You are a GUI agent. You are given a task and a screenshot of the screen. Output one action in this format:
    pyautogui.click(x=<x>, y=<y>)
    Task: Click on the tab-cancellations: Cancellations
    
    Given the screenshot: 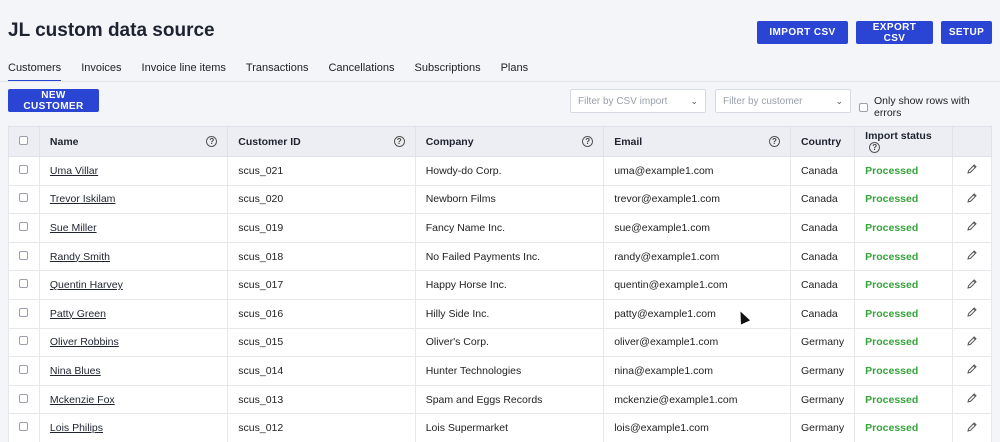 What is the action you would take?
    pyautogui.click(x=361, y=72)
    